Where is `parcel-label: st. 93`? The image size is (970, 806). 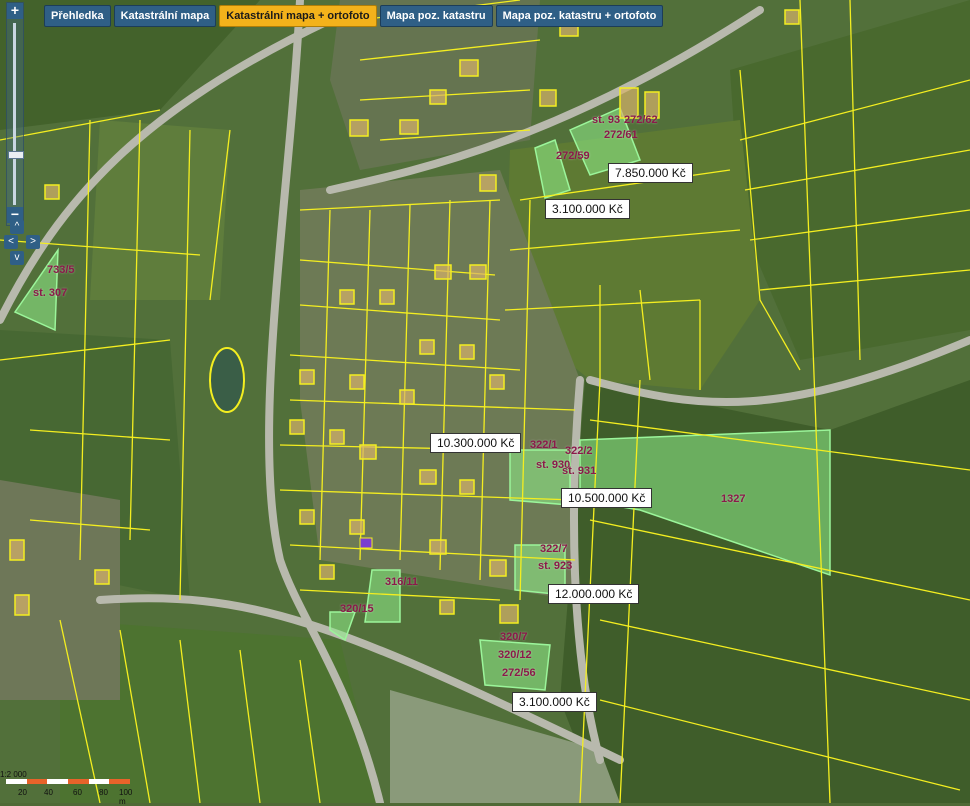
parcel-label: st. 93 is located at coordinates (606, 120).